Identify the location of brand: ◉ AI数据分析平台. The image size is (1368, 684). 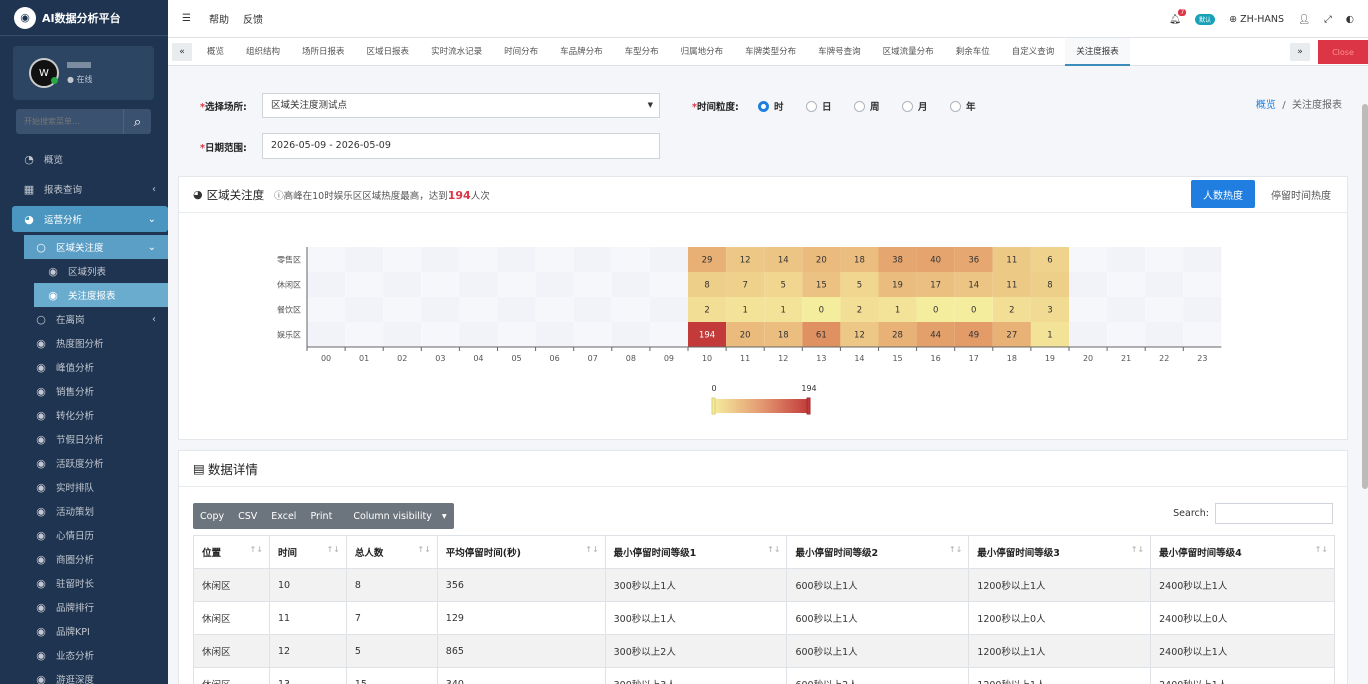
(84, 18).